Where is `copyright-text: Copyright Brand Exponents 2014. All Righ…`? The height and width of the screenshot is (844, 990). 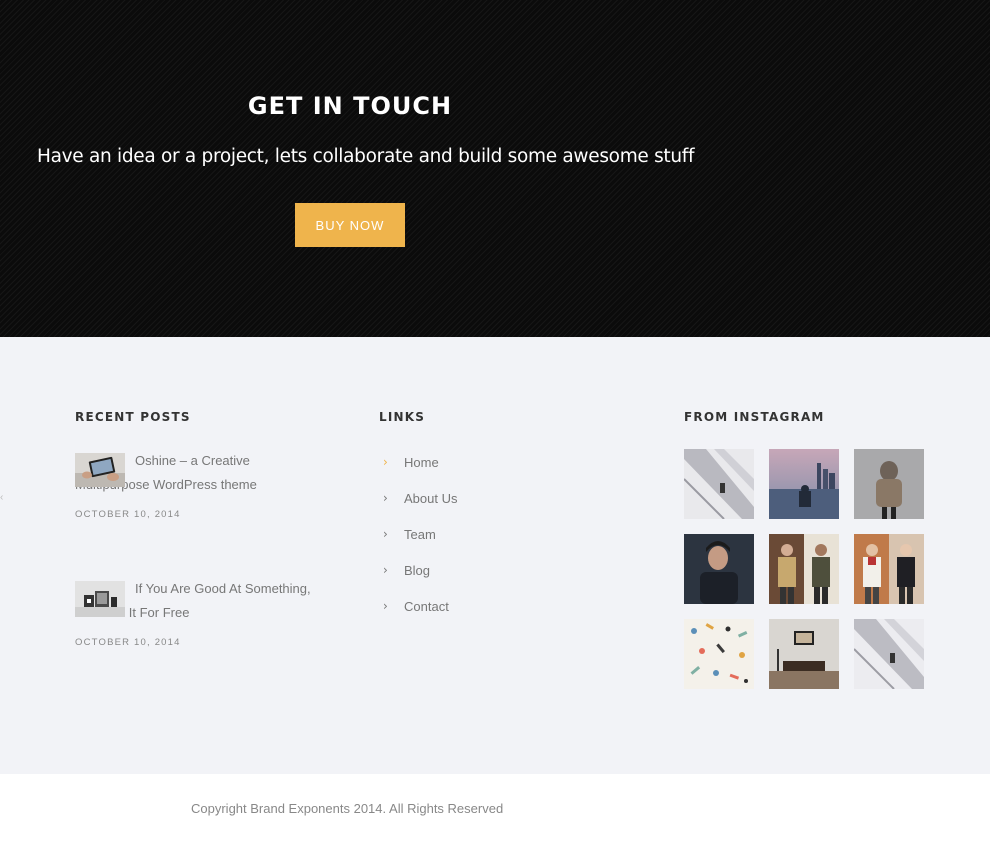
copyright-text: Copyright Brand Exponents 2014. All Righ… is located at coordinates (347, 808).